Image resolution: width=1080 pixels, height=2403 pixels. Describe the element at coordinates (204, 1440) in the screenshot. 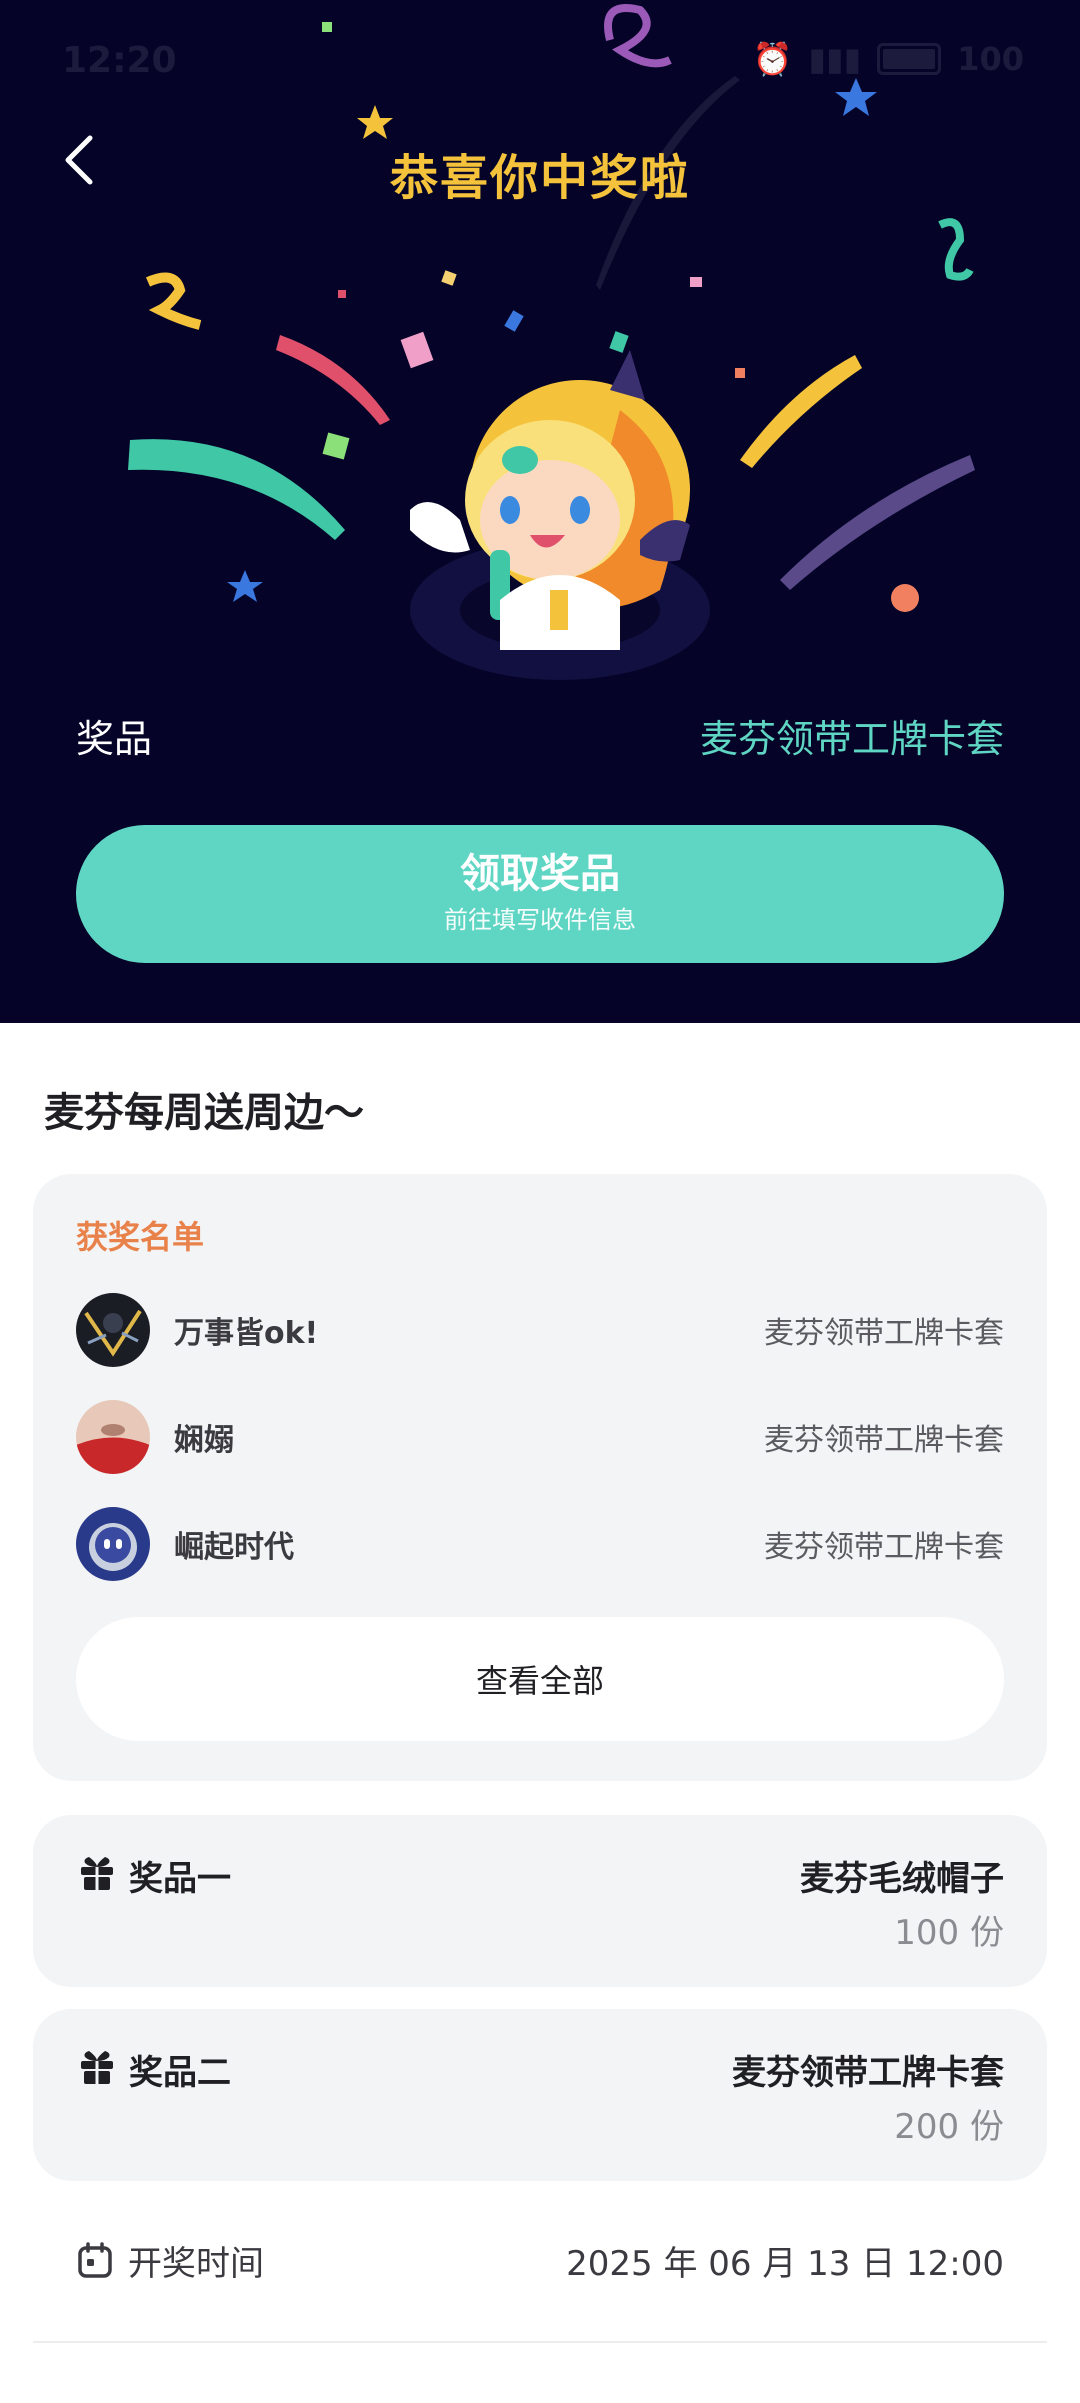

I see `winner-name: 娴嫋` at that location.